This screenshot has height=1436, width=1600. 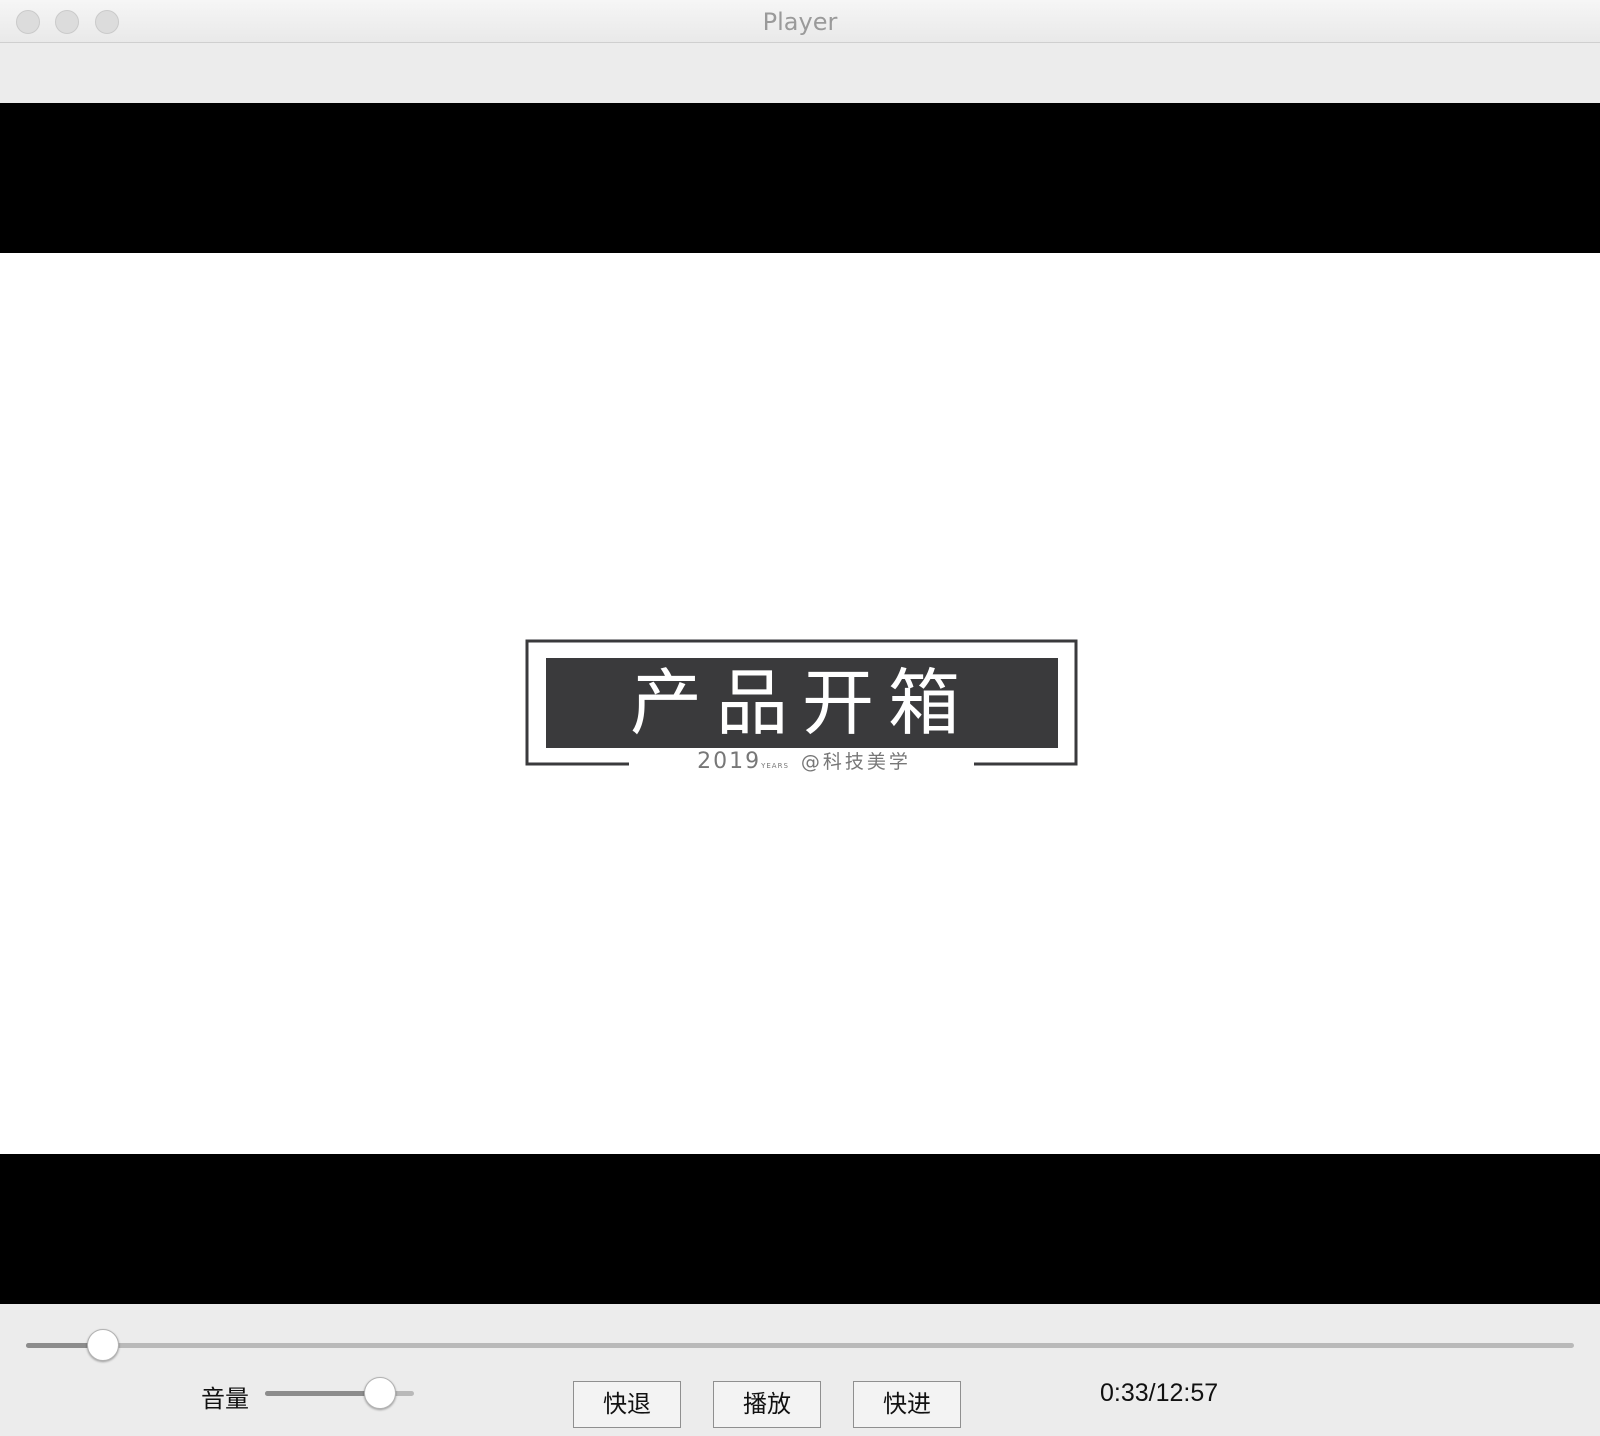 I want to click on seek-slider-knob, so click(x=103, y=1345).